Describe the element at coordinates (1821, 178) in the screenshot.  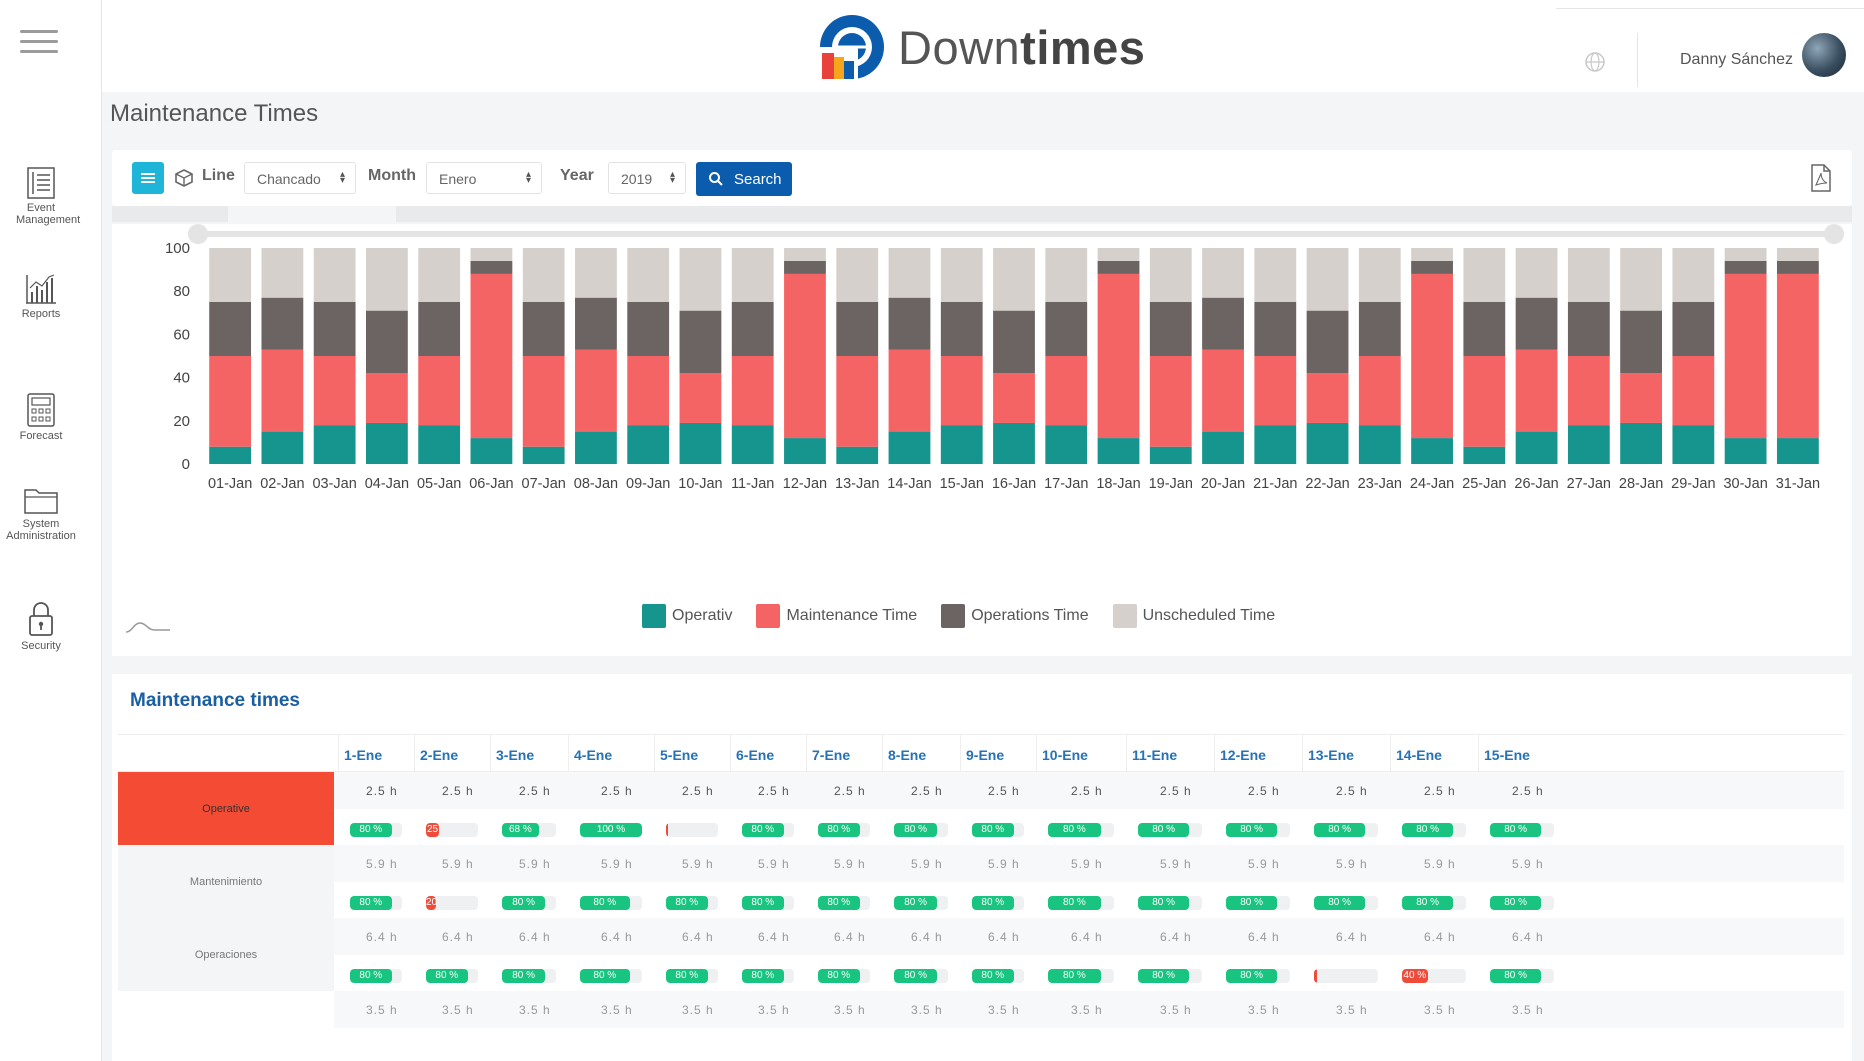
I see `pdf-export-icon` at that location.